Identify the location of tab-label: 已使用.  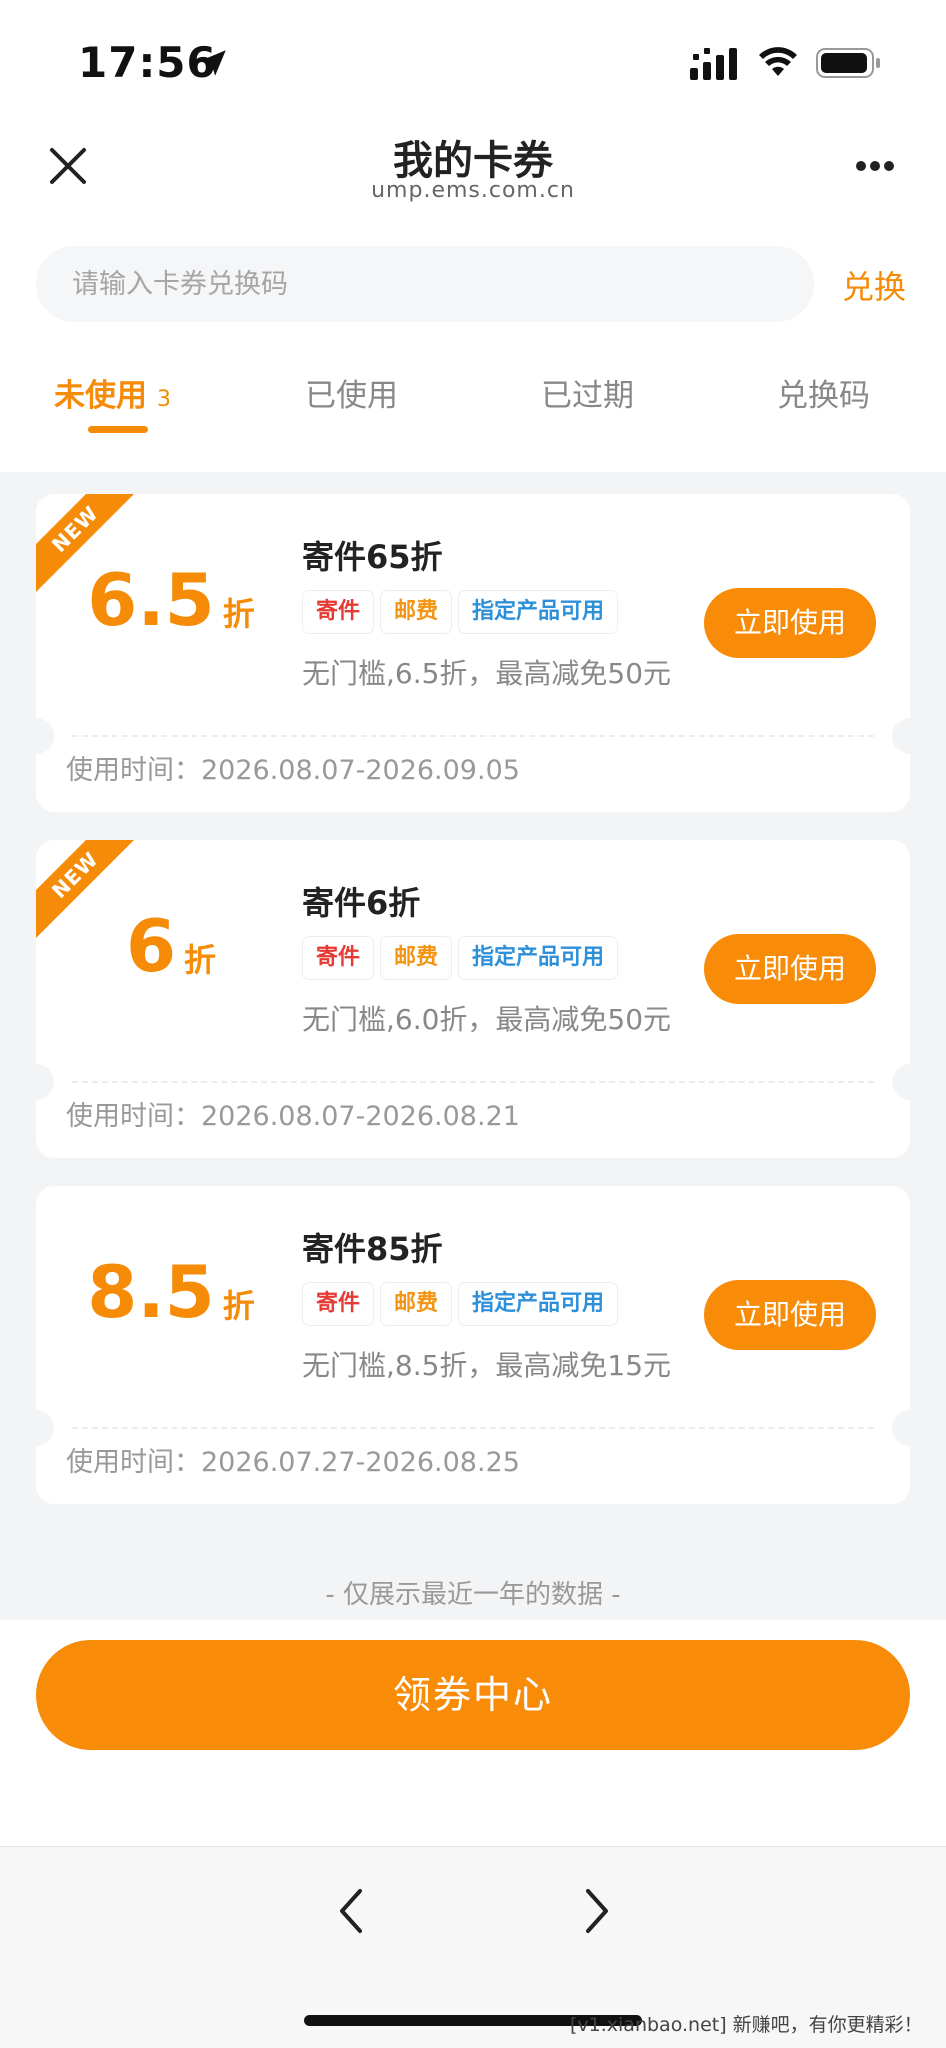
(351, 396).